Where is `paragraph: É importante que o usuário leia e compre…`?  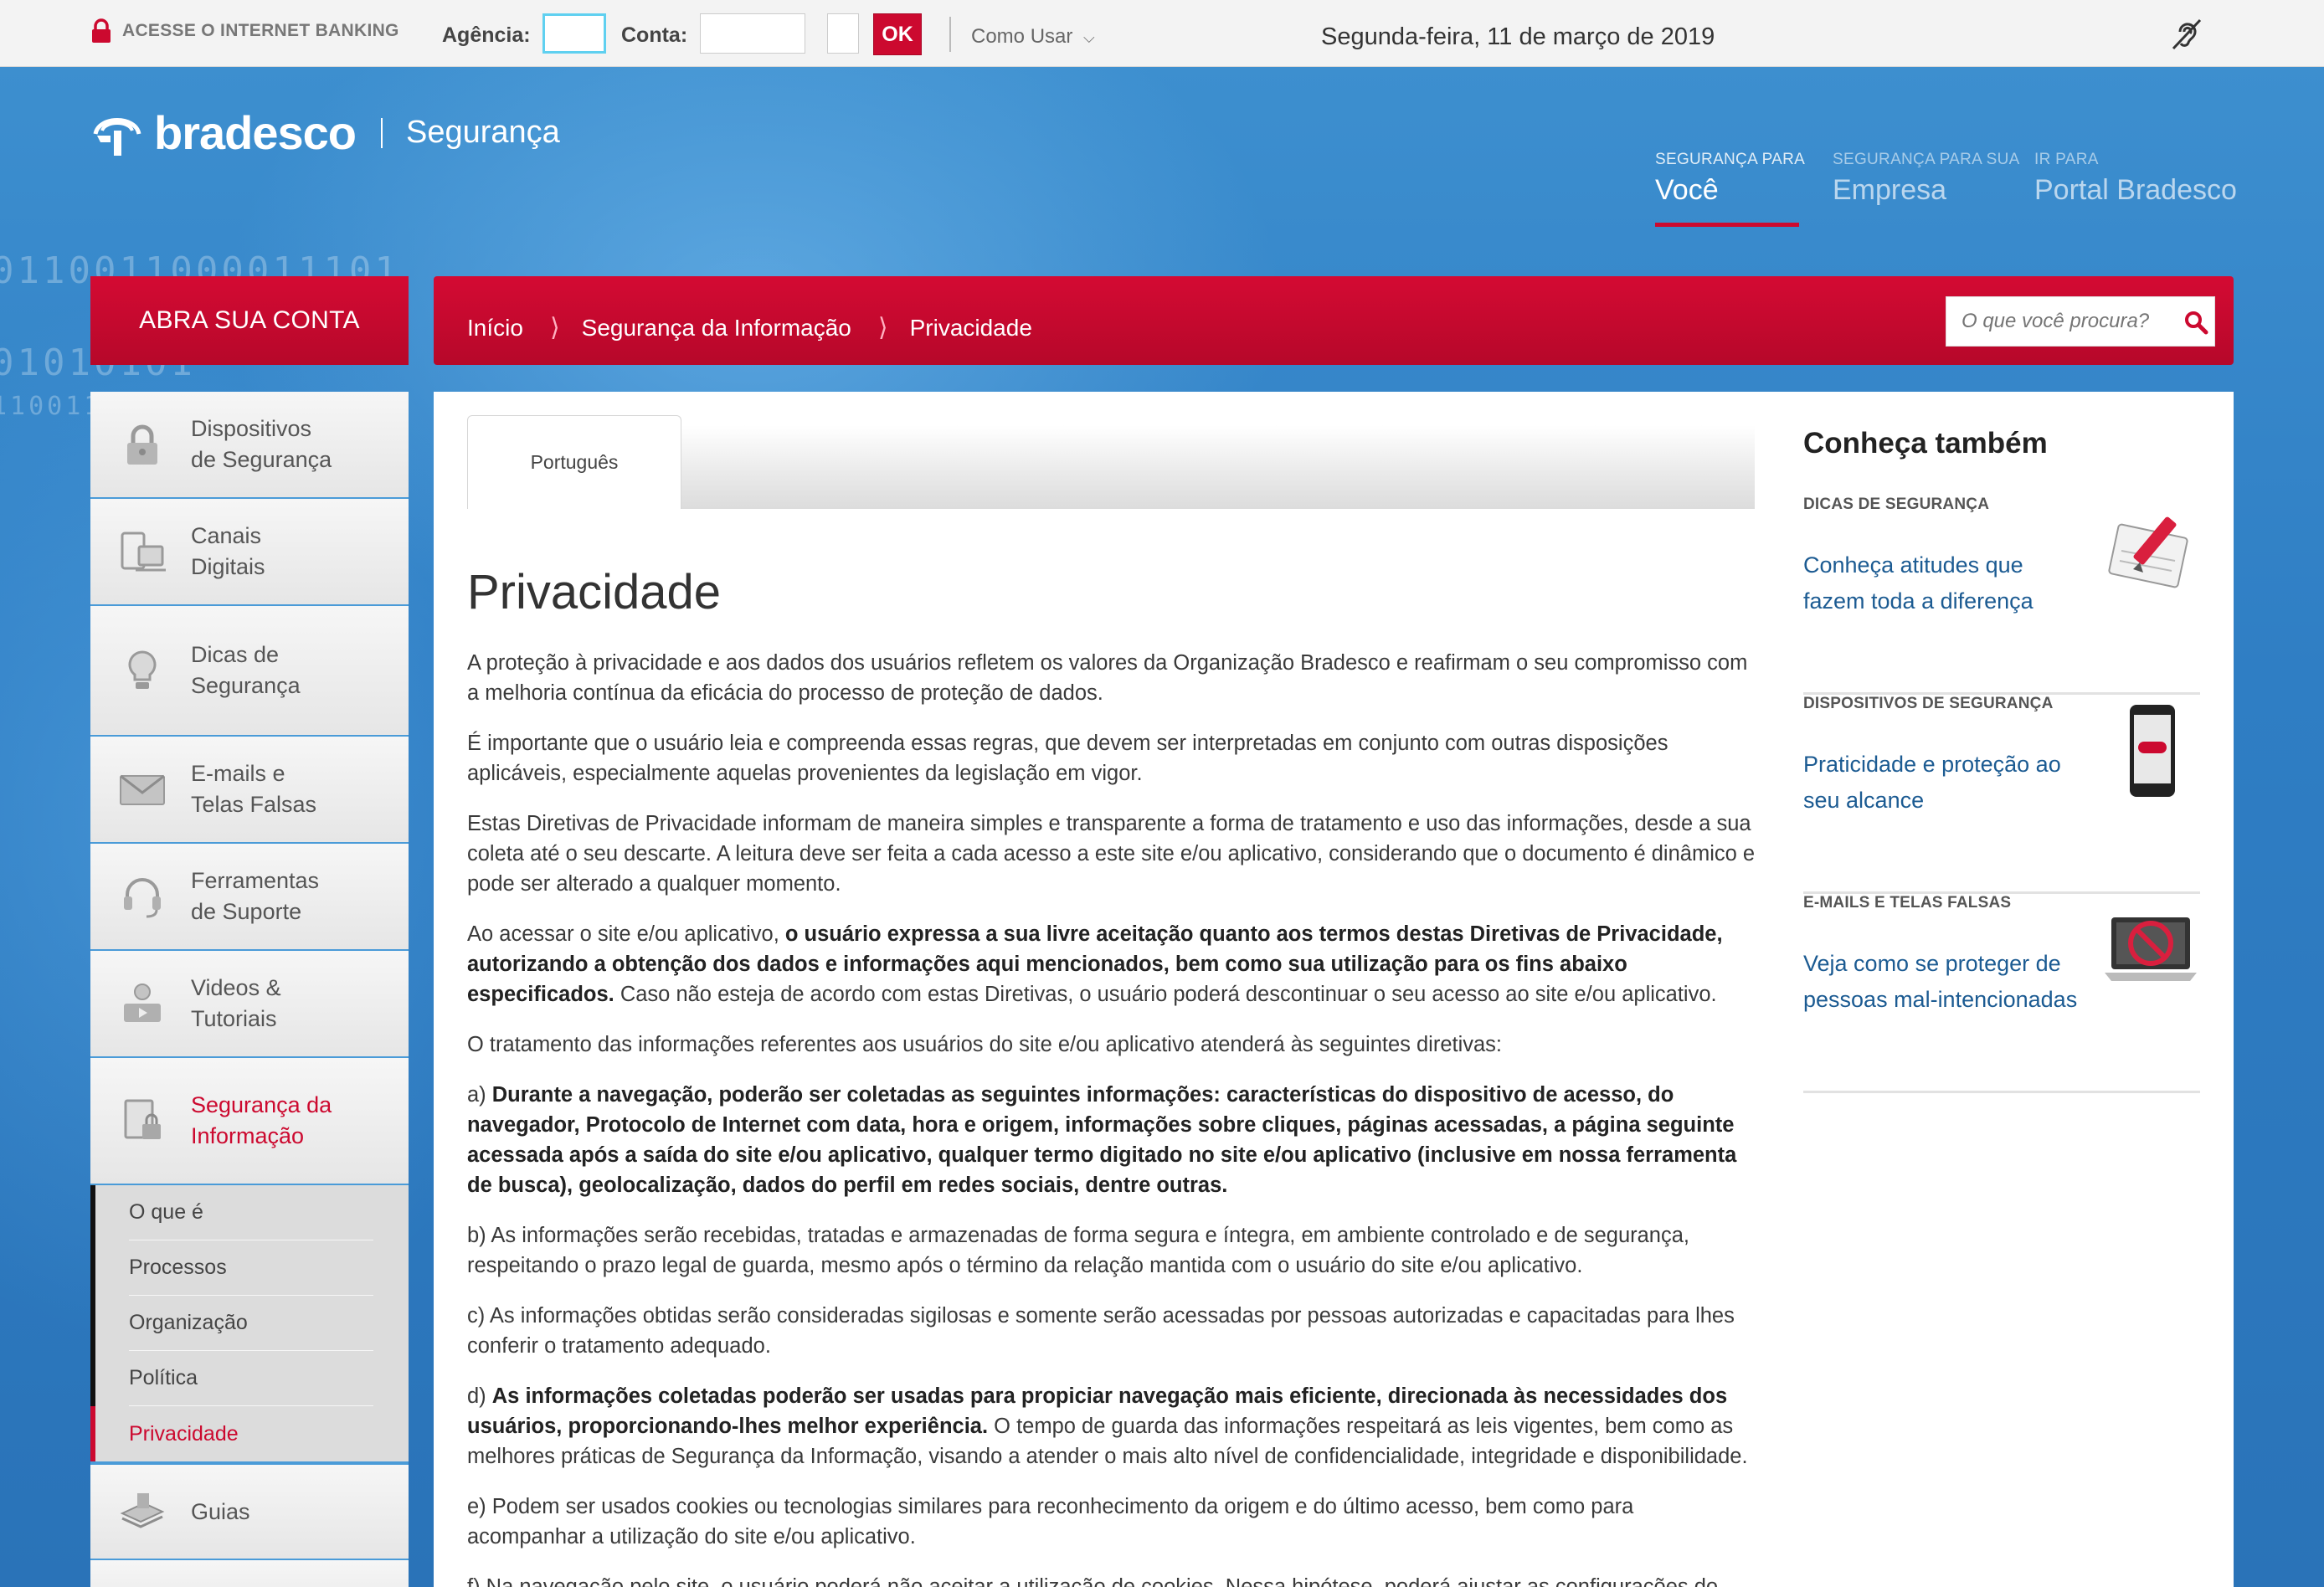
paragraph: É importante que o usuário leia e compre… is located at coordinates (1067, 759).